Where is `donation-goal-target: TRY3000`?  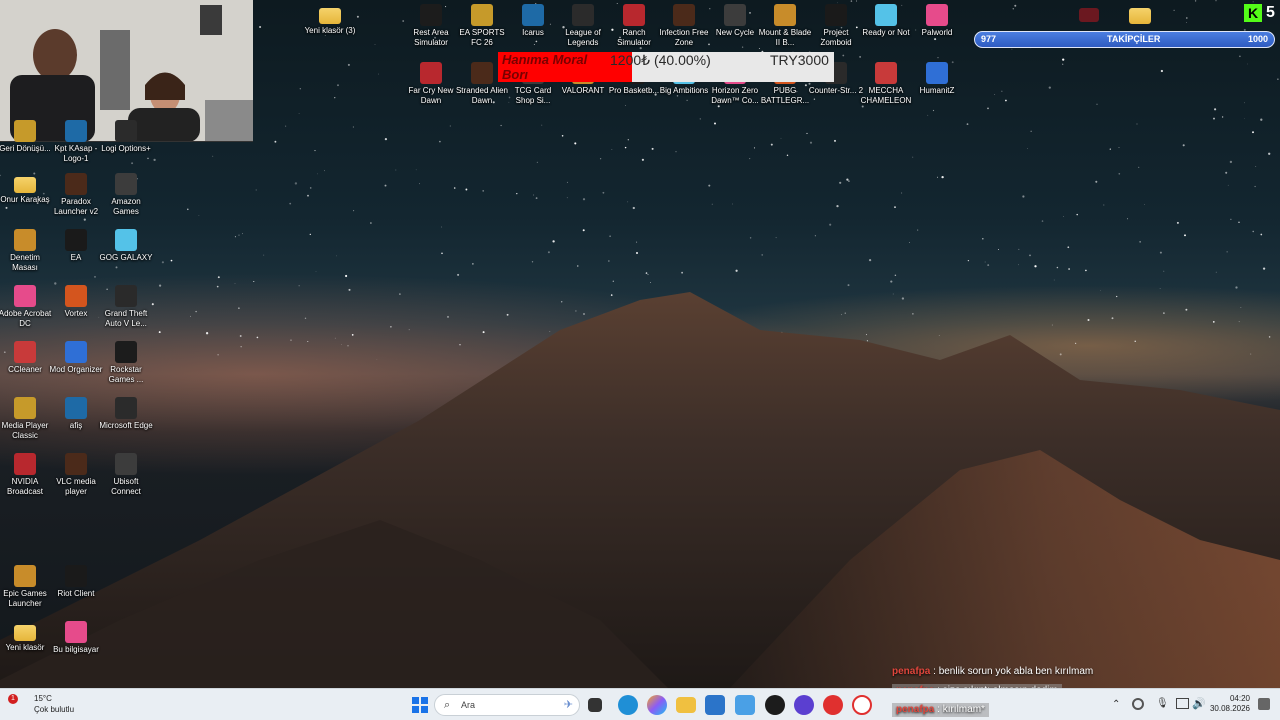
donation-goal-target: TRY3000 is located at coordinates (799, 60).